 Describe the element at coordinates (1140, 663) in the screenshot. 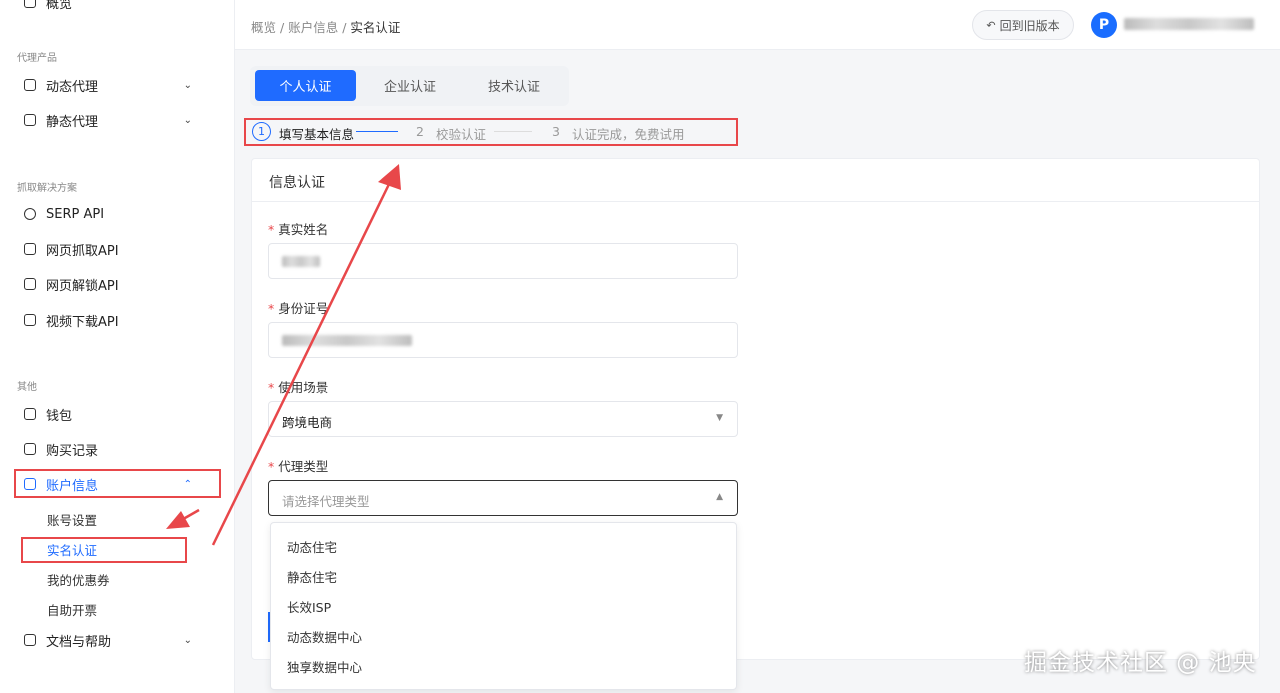

I see `watermark: 掘金技术社区 @ 池央` at that location.